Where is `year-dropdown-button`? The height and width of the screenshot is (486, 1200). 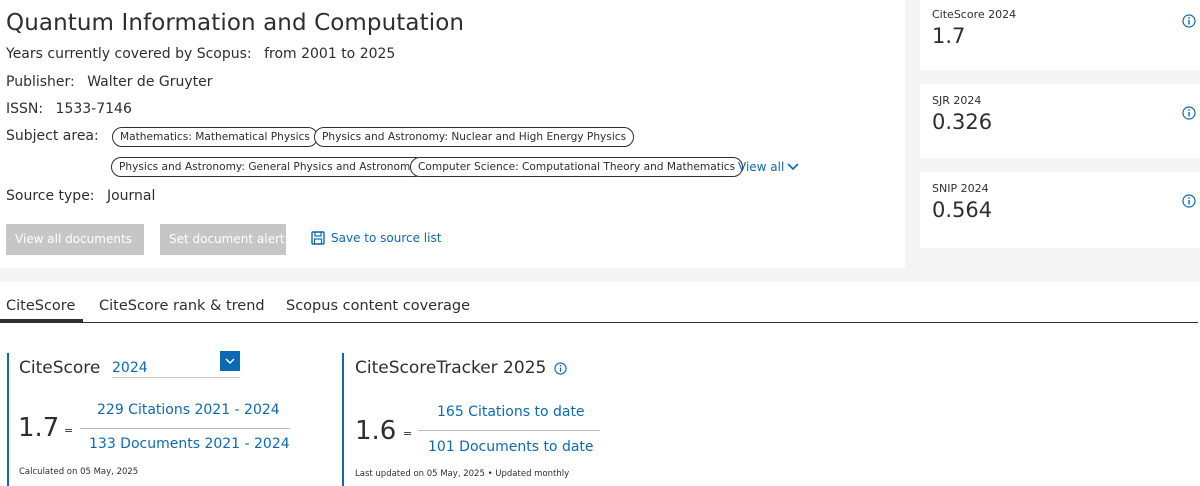 year-dropdown-button is located at coordinates (230, 361).